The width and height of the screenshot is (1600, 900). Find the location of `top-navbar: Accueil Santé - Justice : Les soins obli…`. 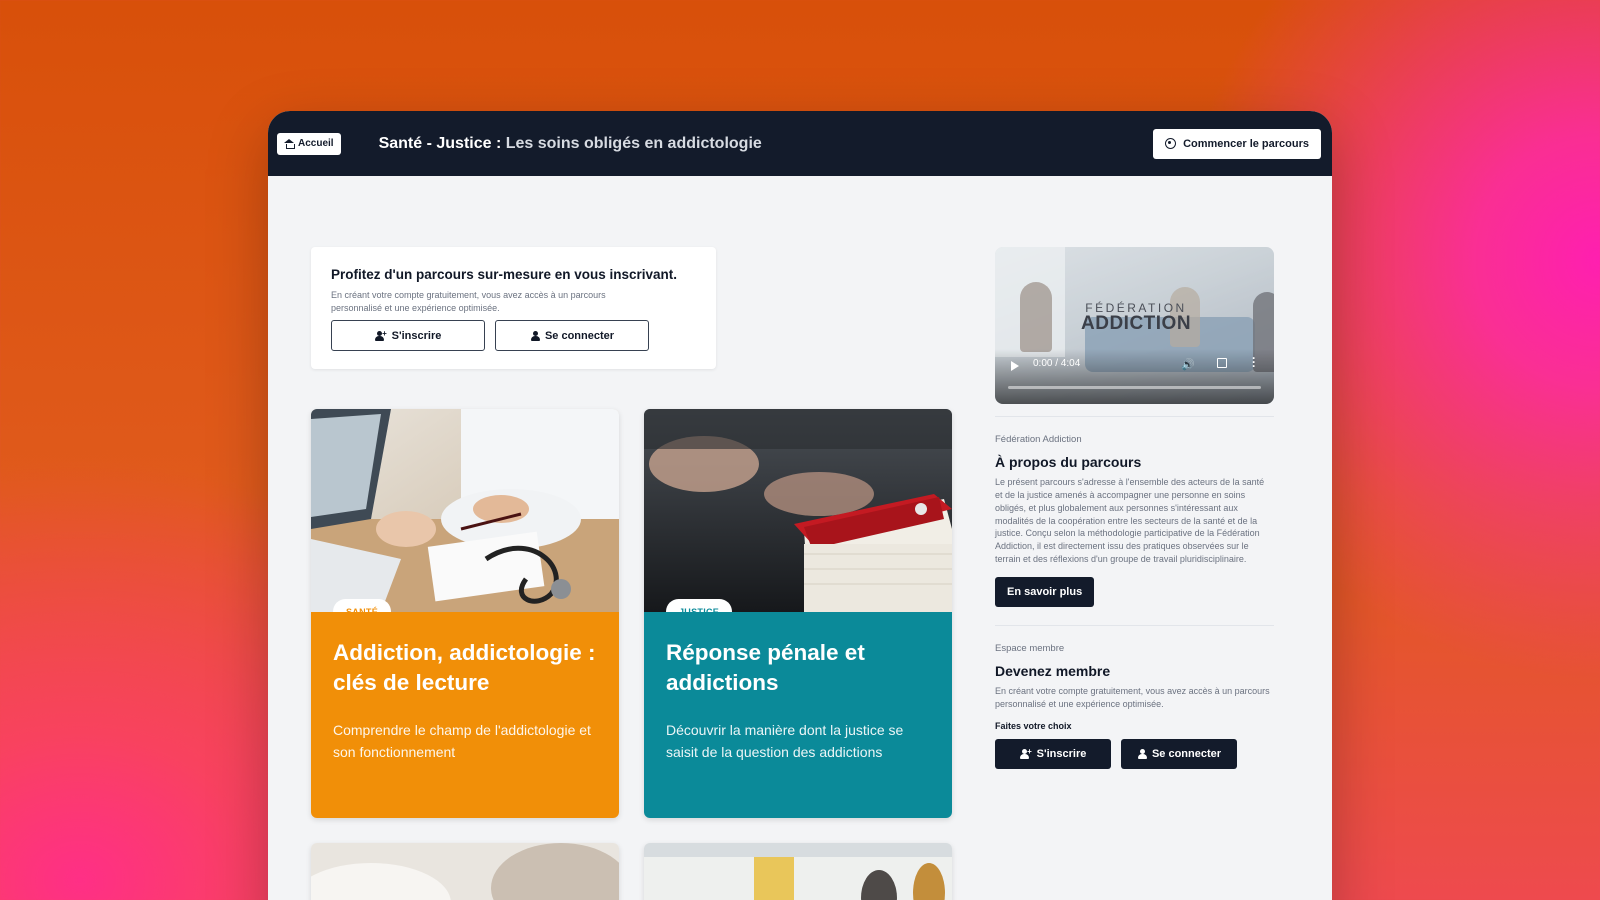

top-navbar: Accueil Santé - Justice : Les soins obli… is located at coordinates (800, 143).